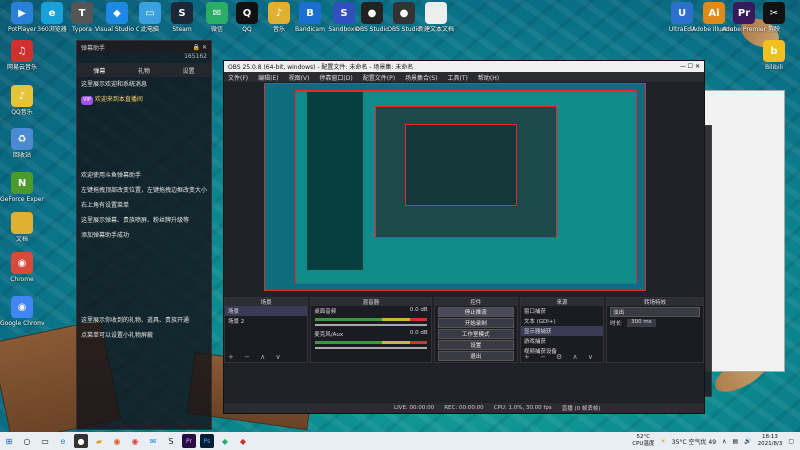 Image resolution: width=800 pixels, height=450 pixels. Describe the element at coordinates (22, 227) in the screenshot. I see `desktop-icon: 文档` at that location.